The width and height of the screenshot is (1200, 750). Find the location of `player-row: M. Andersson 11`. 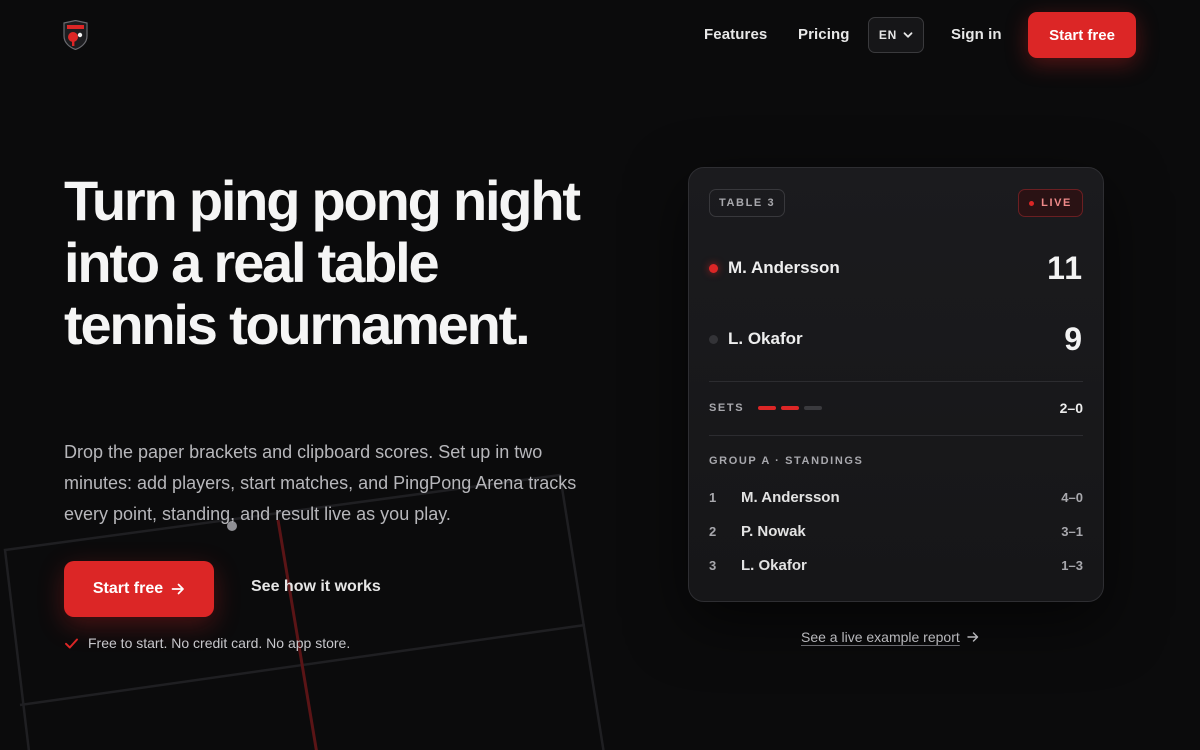

player-row: M. Andersson 11 is located at coordinates (896, 268).